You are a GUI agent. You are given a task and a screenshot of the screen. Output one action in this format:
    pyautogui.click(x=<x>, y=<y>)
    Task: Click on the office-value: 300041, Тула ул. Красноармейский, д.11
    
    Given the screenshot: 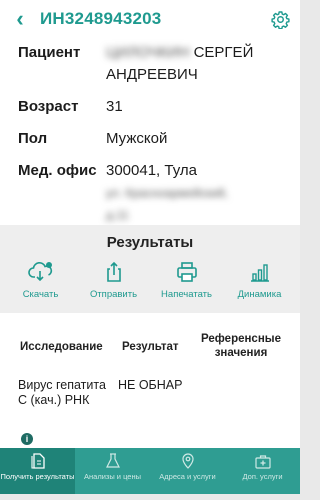 What is the action you would take?
    pyautogui.click(x=197, y=193)
    